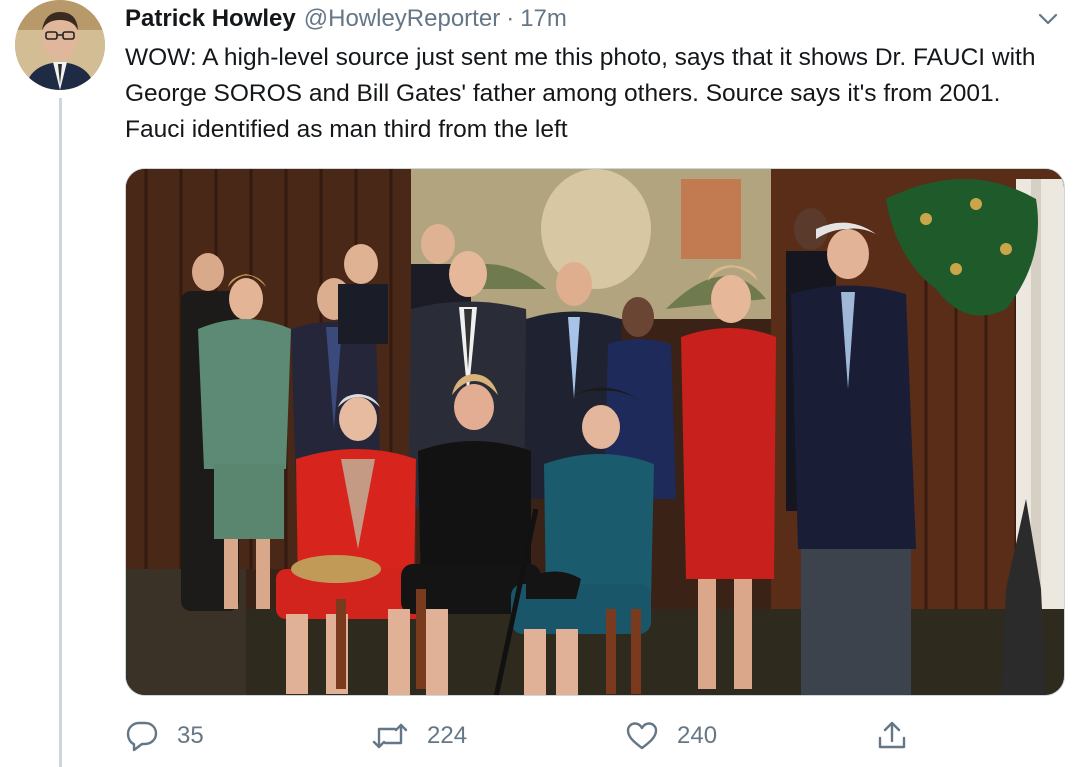 The width and height of the screenshot is (1081, 767). Describe the element at coordinates (1048, 19) in the screenshot. I see `more-options-chevron-icon` at that location.